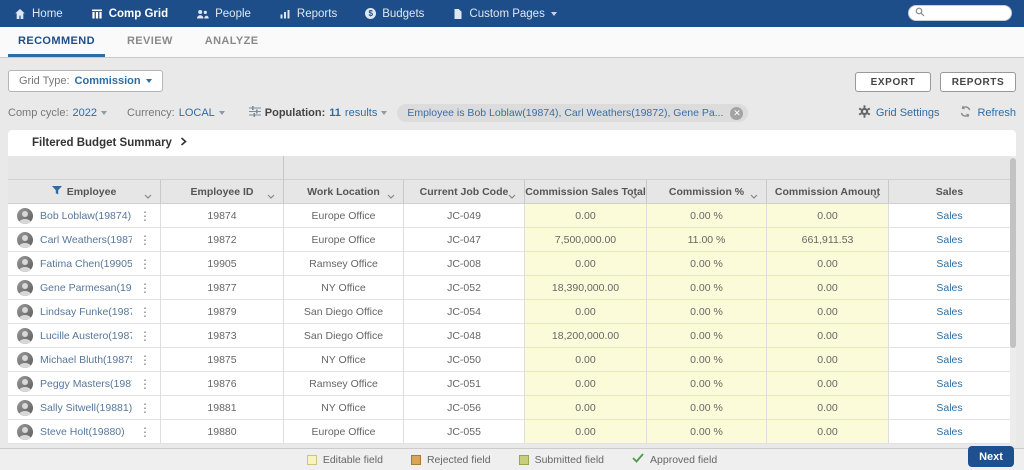 The height and width of the screenshot is (470, 1024). What do you see at coordinates (991, 456) in the screenshot?
I see `next-button: Next` at bounding box center [991, 456].